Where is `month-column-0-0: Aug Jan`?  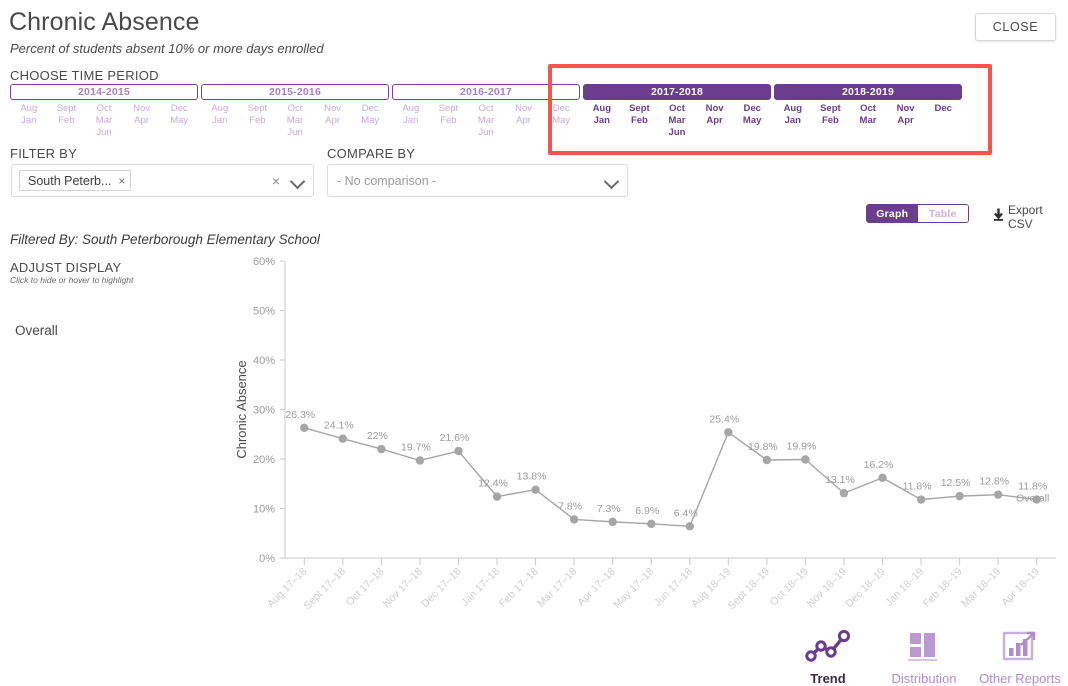 month-column-0-0: Aug Jan is located at coordinates (29, 121).